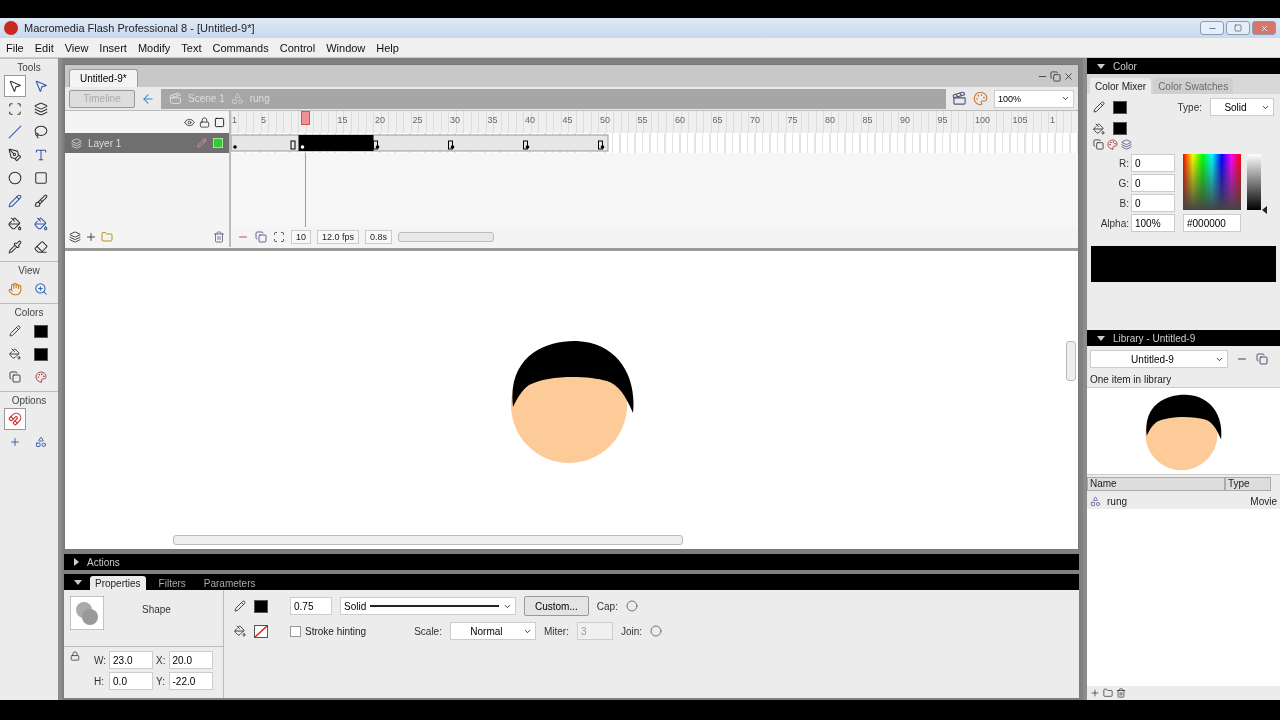 This screenshot has height=720, width=1280. What do you see at coordinates (867, 120) in the screenshot?
I see `frame-number: 85` at bounding box center [867, 120].